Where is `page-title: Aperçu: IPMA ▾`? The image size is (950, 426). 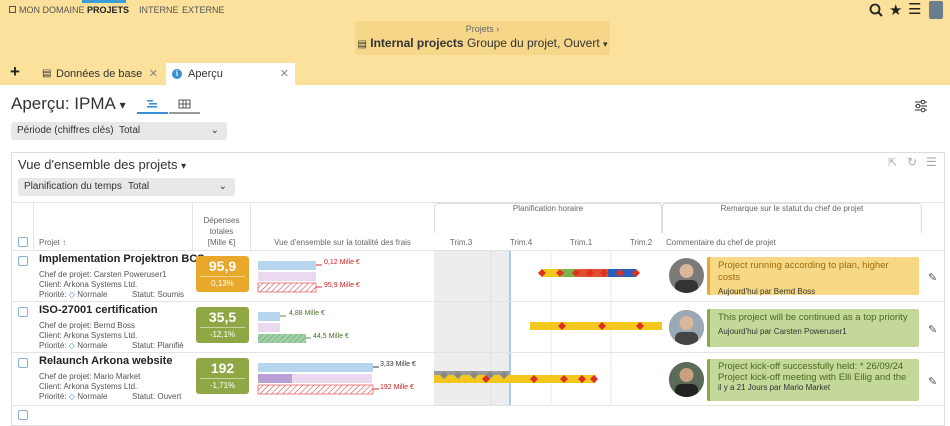
page-title: Aperçu: IPMA ▾ is located at coordinates (68, 103).